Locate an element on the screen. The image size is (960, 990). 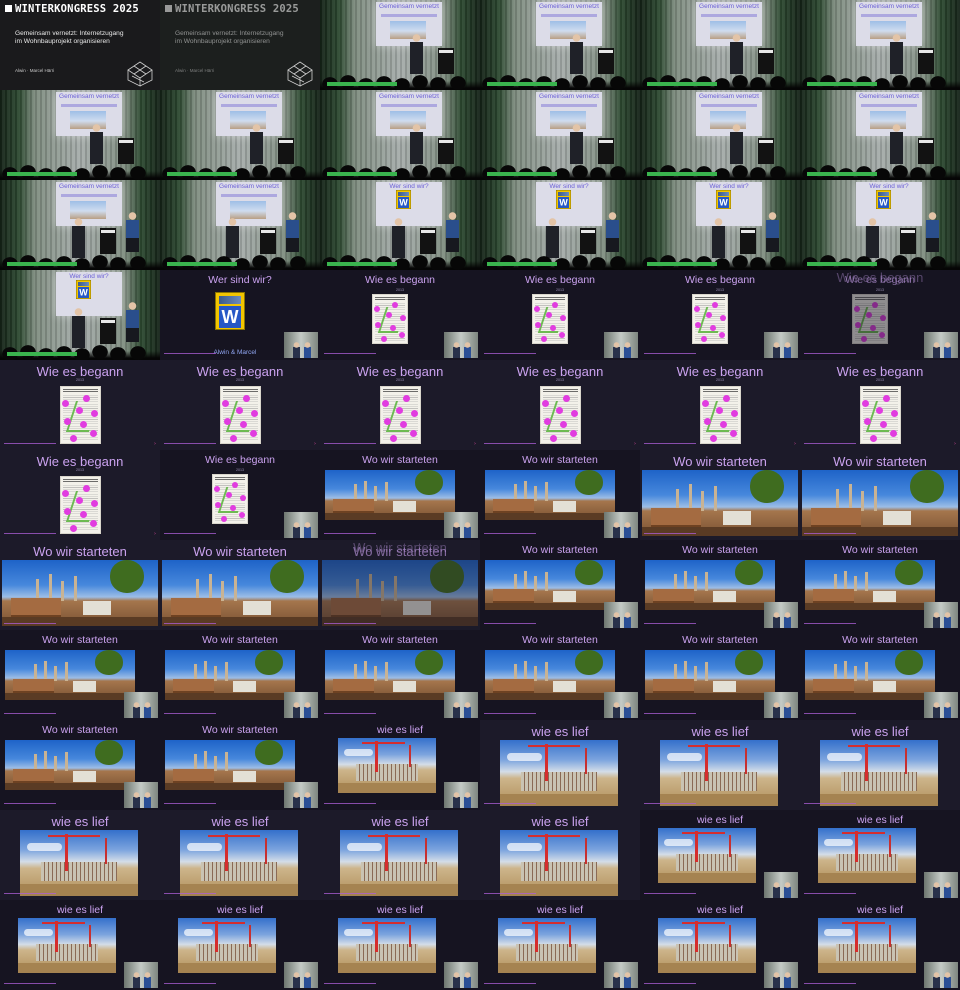
book-cover-letter: W is located at coordinates (230, 317).